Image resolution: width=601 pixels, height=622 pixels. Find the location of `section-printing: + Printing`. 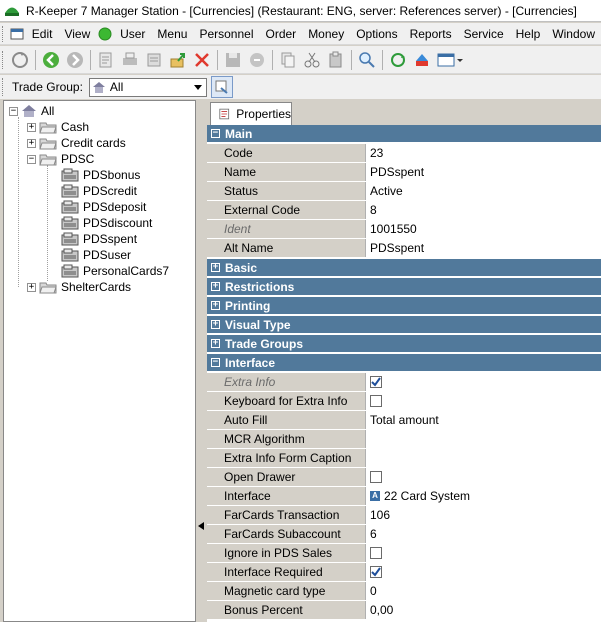

section-printing: + Printing is located at coordinates (404, 306).